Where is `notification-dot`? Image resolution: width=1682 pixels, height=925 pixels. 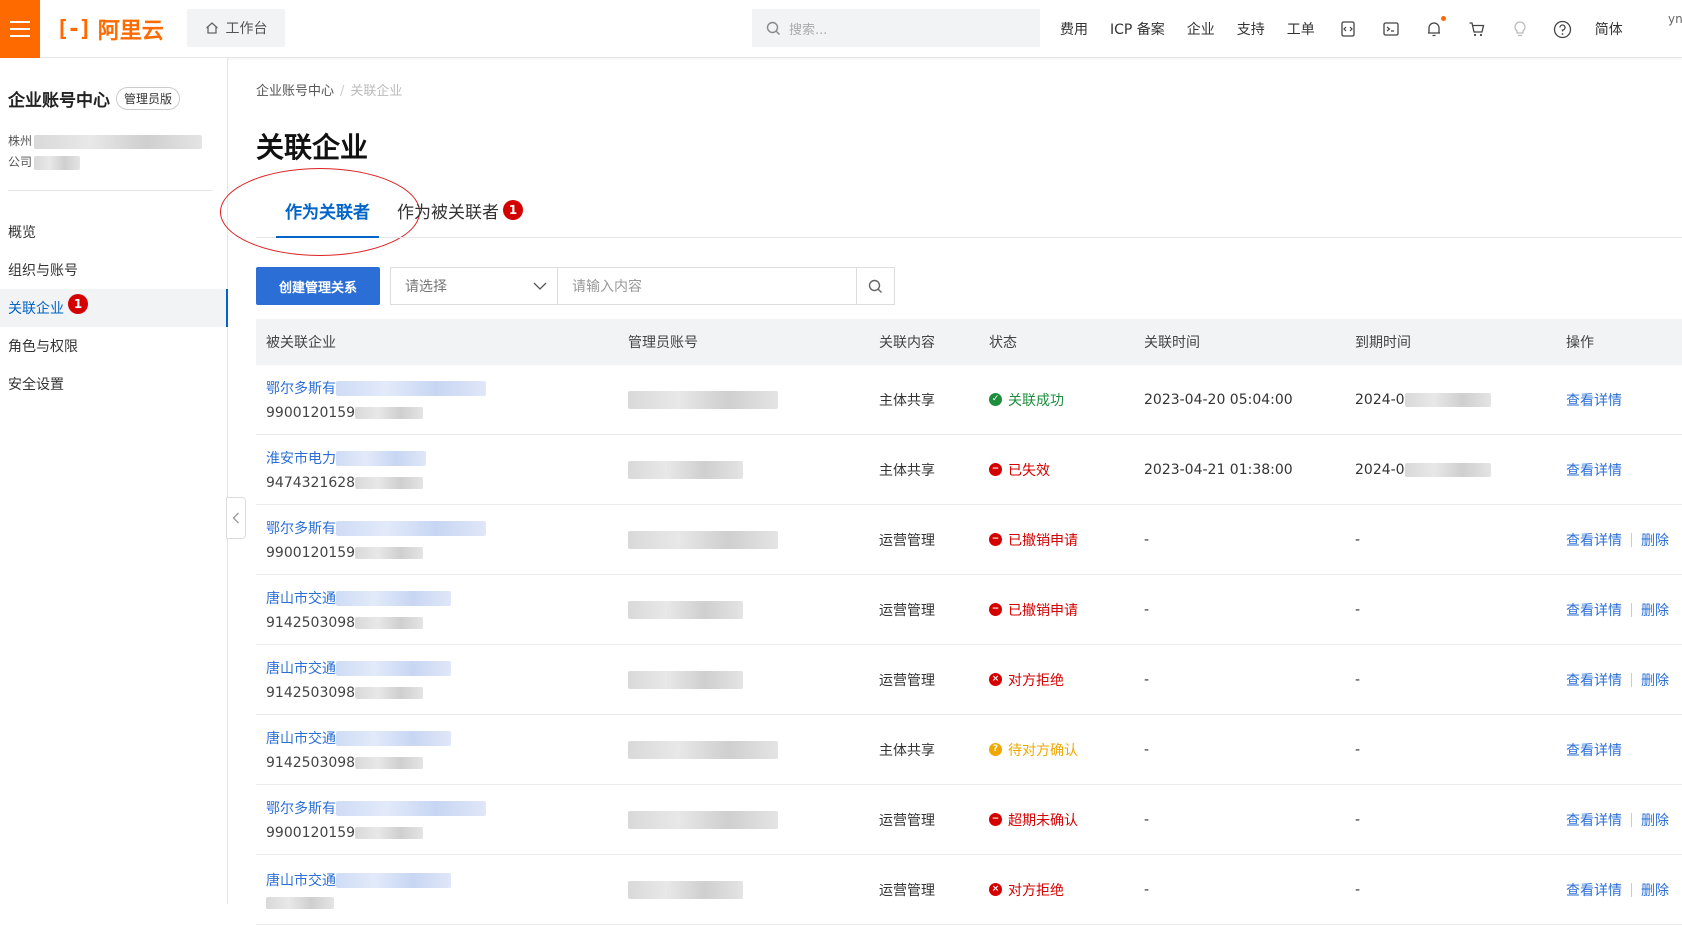 notification-dot is located at coordinates (1443, 18).